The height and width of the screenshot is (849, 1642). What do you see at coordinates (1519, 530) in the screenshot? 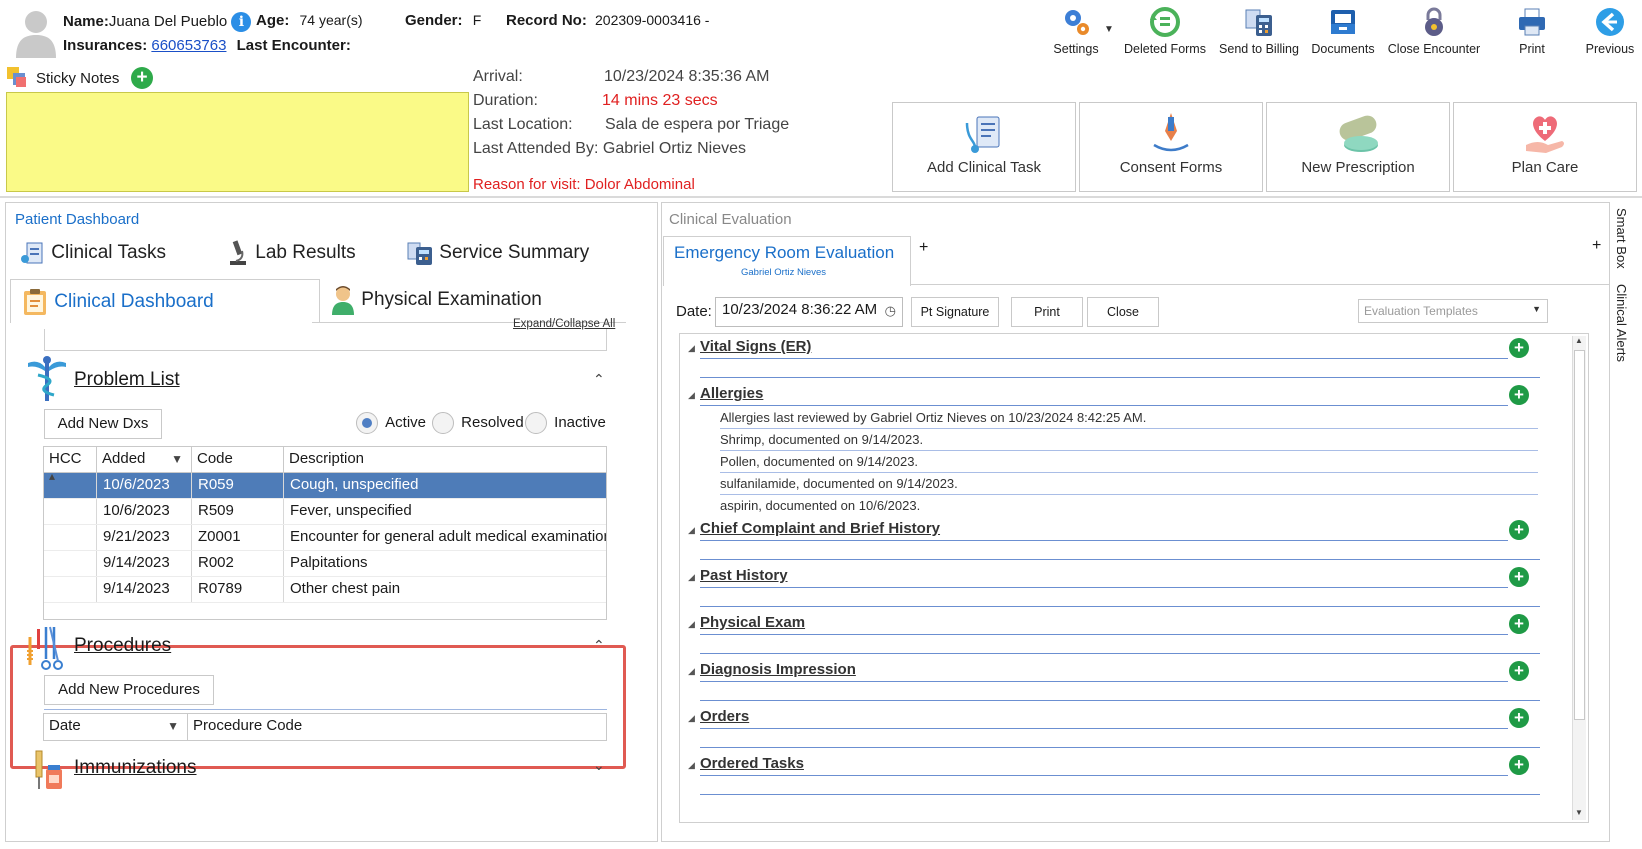
I see `add-chief-complaint-button: +` at bounding box center [1519, 530].